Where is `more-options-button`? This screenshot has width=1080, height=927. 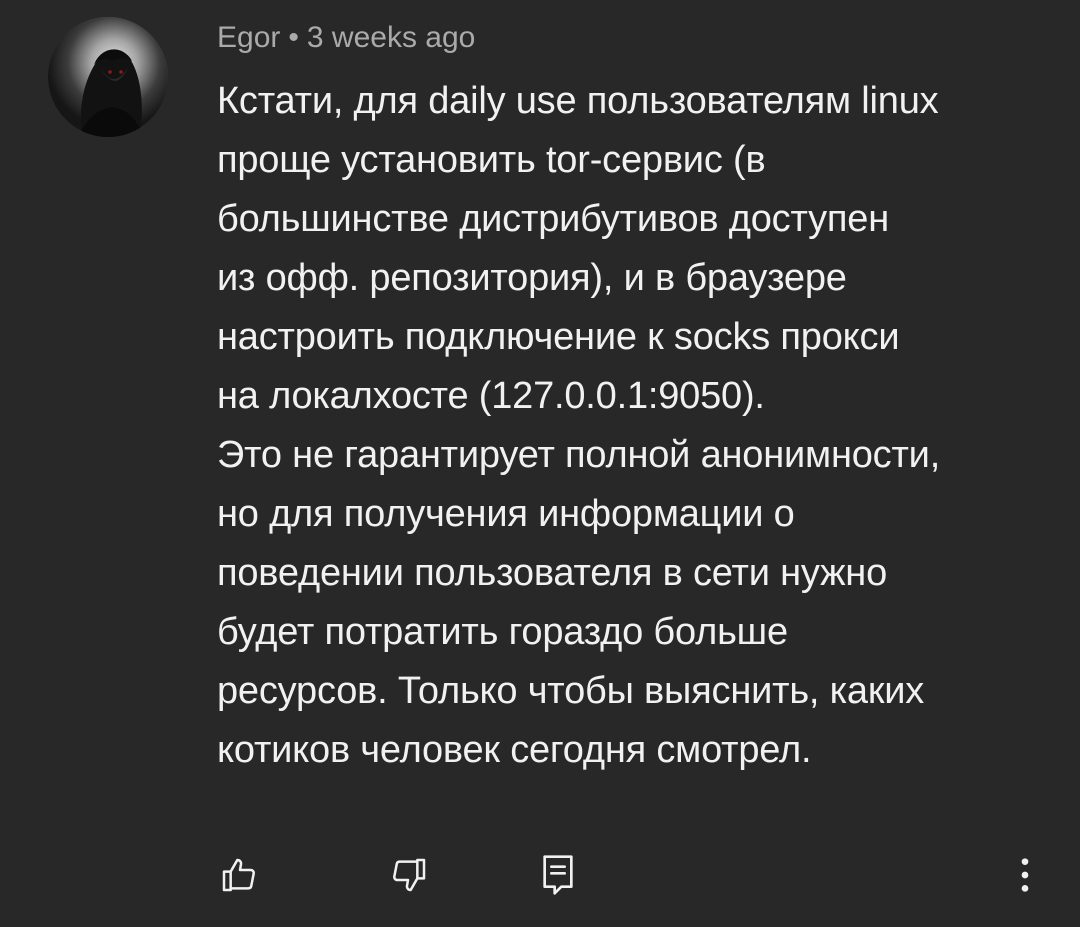 more-options-button is located at coordinates (1025, 875).